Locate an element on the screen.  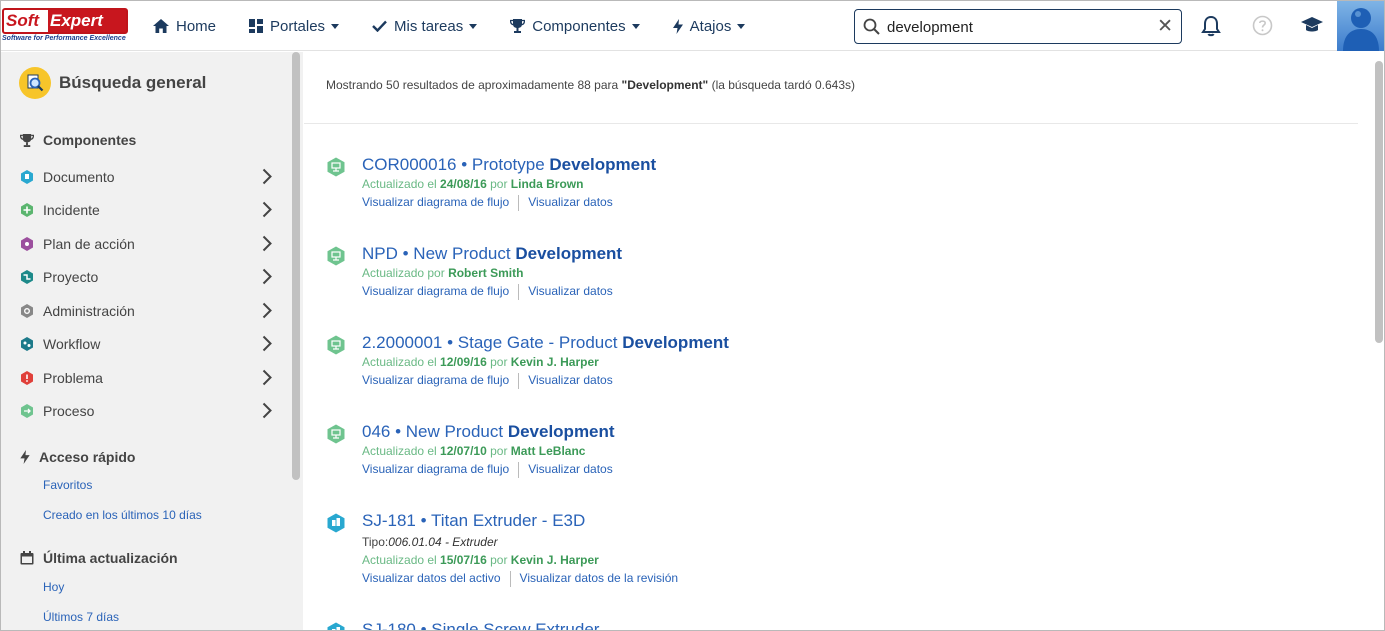
search-input is located at coordinates (1017, 27).